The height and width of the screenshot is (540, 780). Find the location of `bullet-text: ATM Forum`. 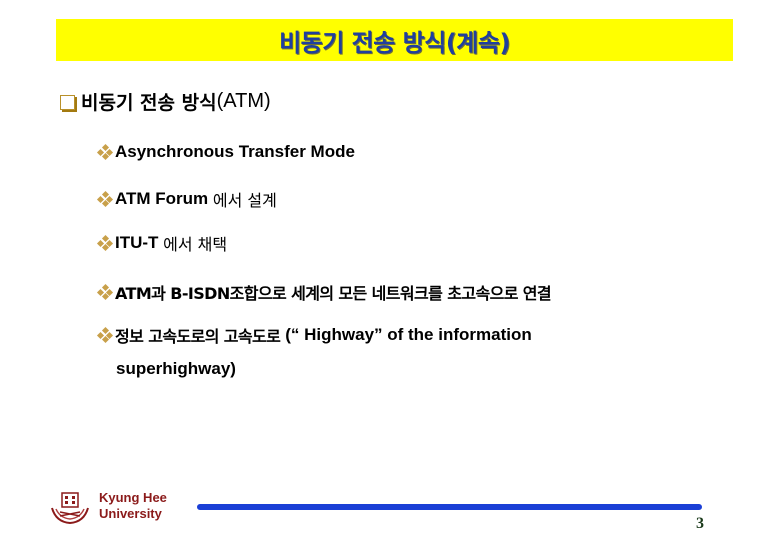

bullet-text: ATM Forum is located at coordinates (164, 198).